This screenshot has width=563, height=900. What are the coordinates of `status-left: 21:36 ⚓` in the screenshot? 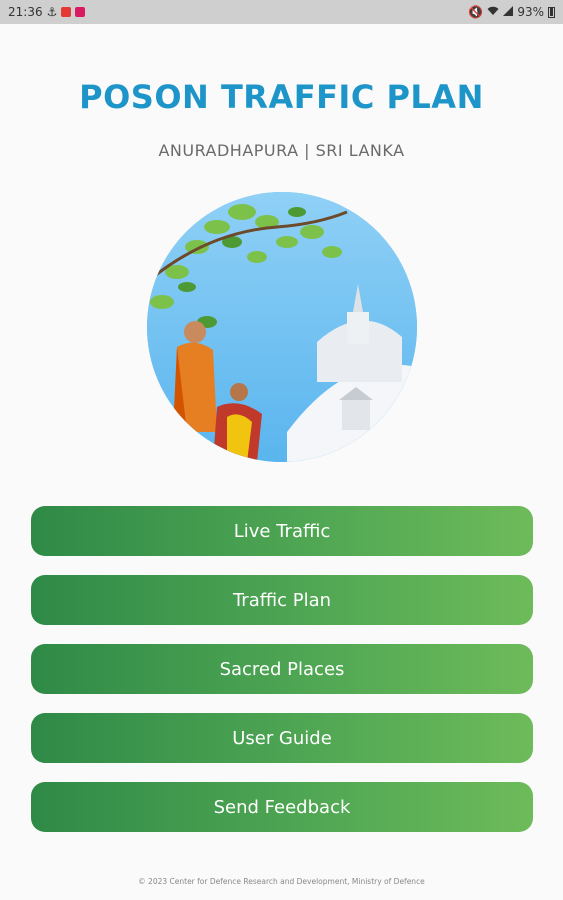 It's located at (47, 12).